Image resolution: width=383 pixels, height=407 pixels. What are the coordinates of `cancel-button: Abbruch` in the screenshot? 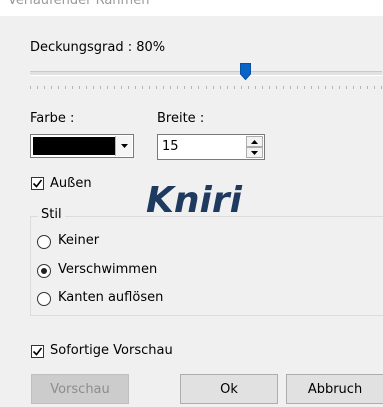 It's located at (334, 389).